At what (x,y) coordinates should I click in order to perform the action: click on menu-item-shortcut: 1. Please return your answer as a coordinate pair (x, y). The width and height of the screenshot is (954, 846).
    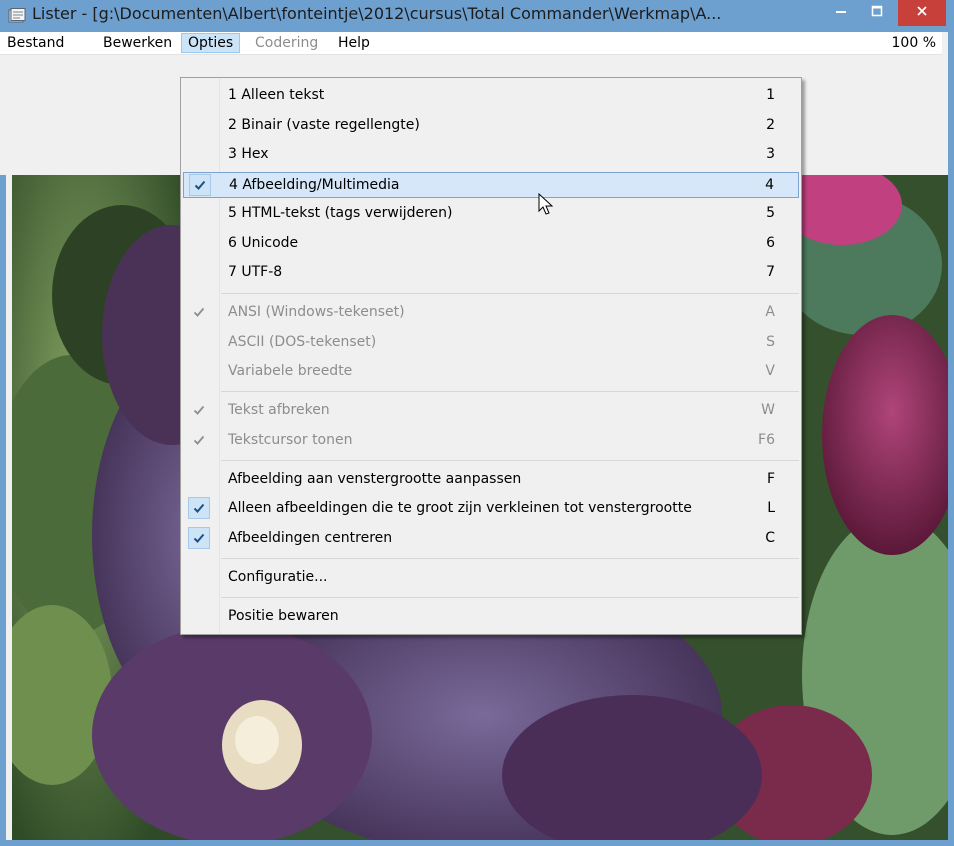
    Looking at the image, I should click on (770, 95).